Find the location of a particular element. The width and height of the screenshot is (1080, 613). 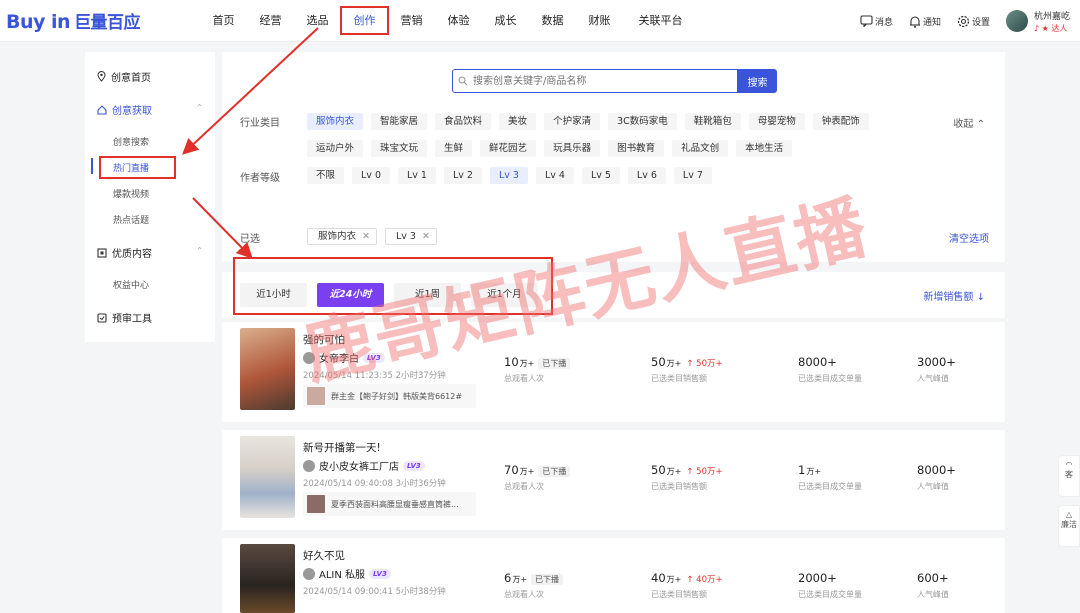

nav-linked-platforms: 关联平台 is located at coordinates (660, 21).